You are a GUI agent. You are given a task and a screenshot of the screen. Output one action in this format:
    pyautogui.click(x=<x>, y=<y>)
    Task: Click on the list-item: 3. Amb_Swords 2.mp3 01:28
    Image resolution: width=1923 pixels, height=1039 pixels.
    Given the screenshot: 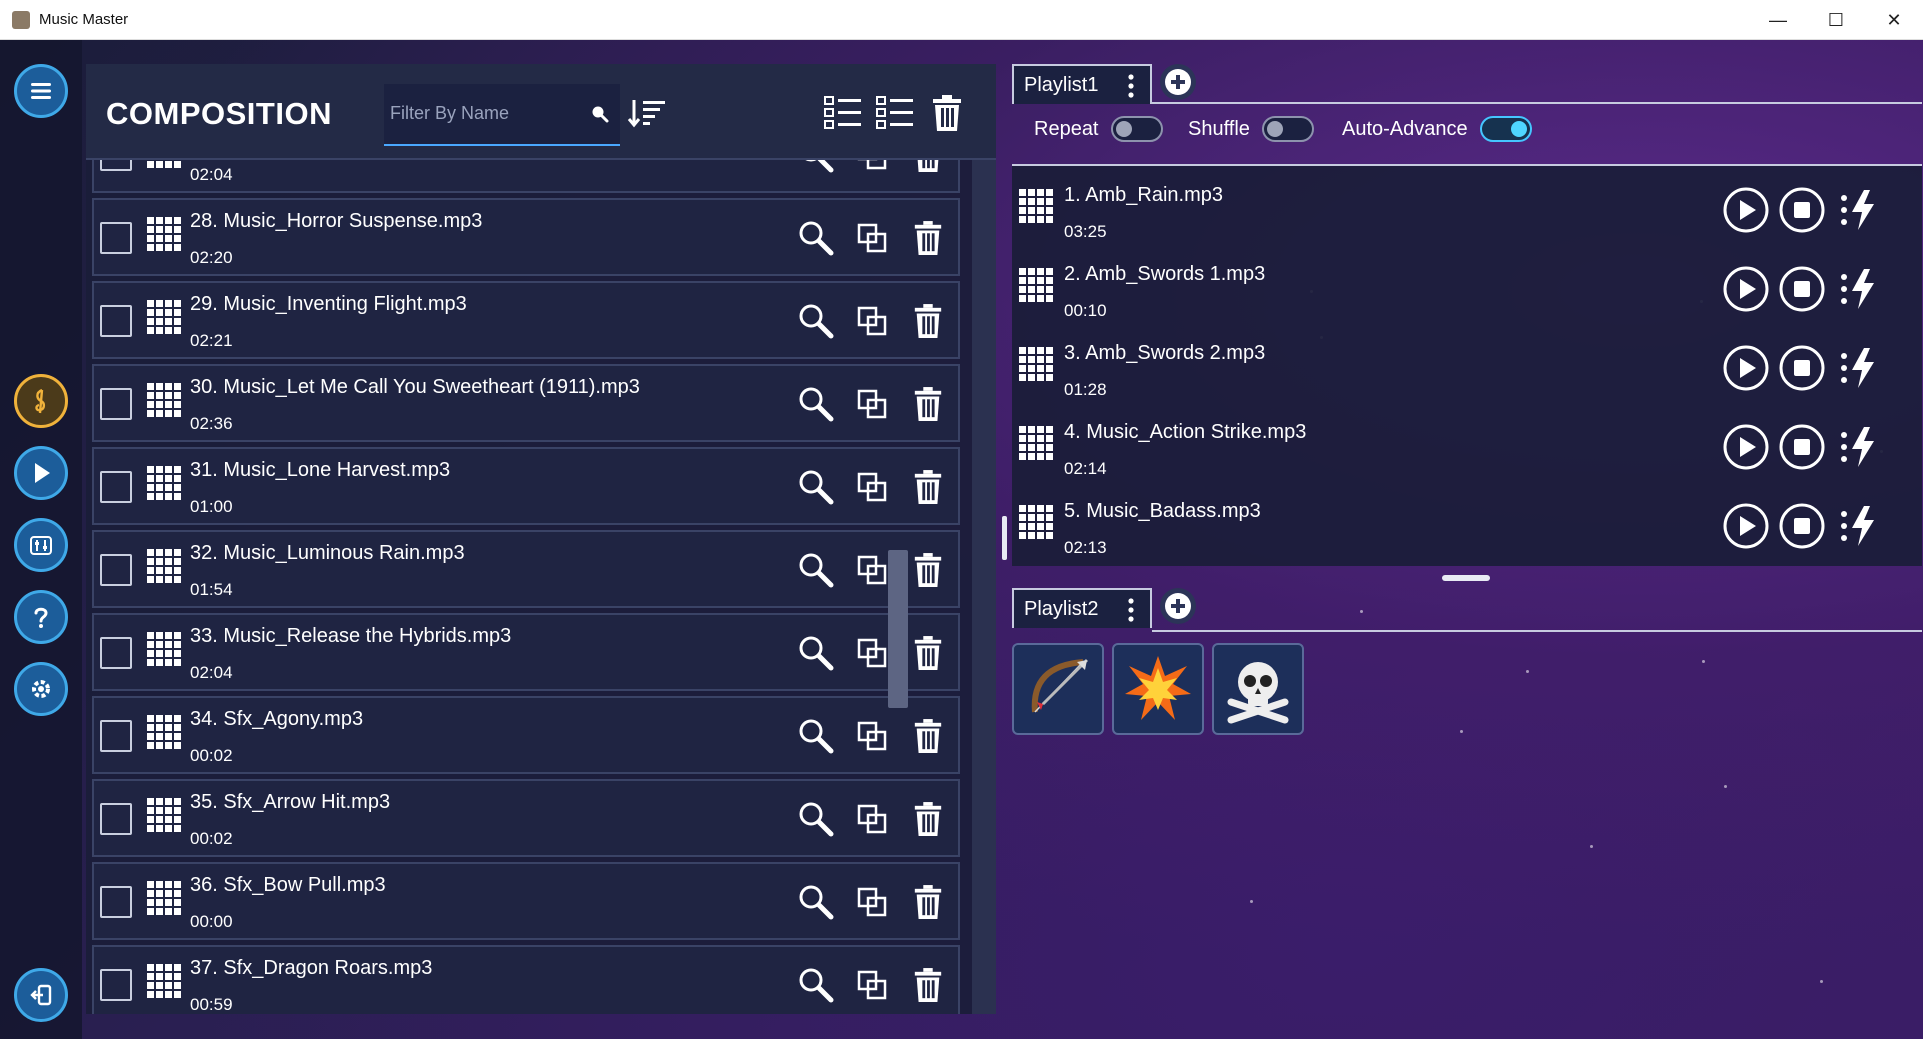 What is the action you would take?
    pyautogui.click(x=1467, y=367)
    